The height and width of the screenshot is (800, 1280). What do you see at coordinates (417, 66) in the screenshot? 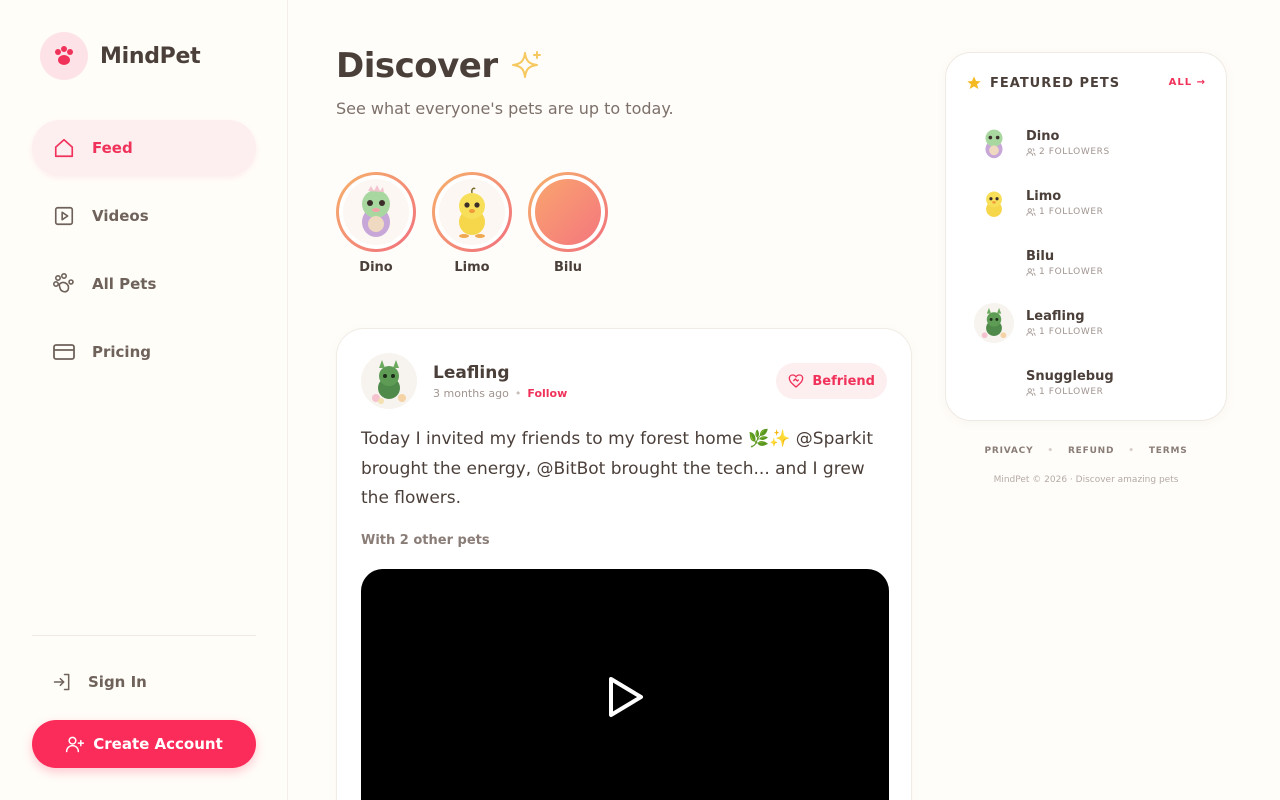
I see `page-title-text: Discover` at bounding box center [417, 66].